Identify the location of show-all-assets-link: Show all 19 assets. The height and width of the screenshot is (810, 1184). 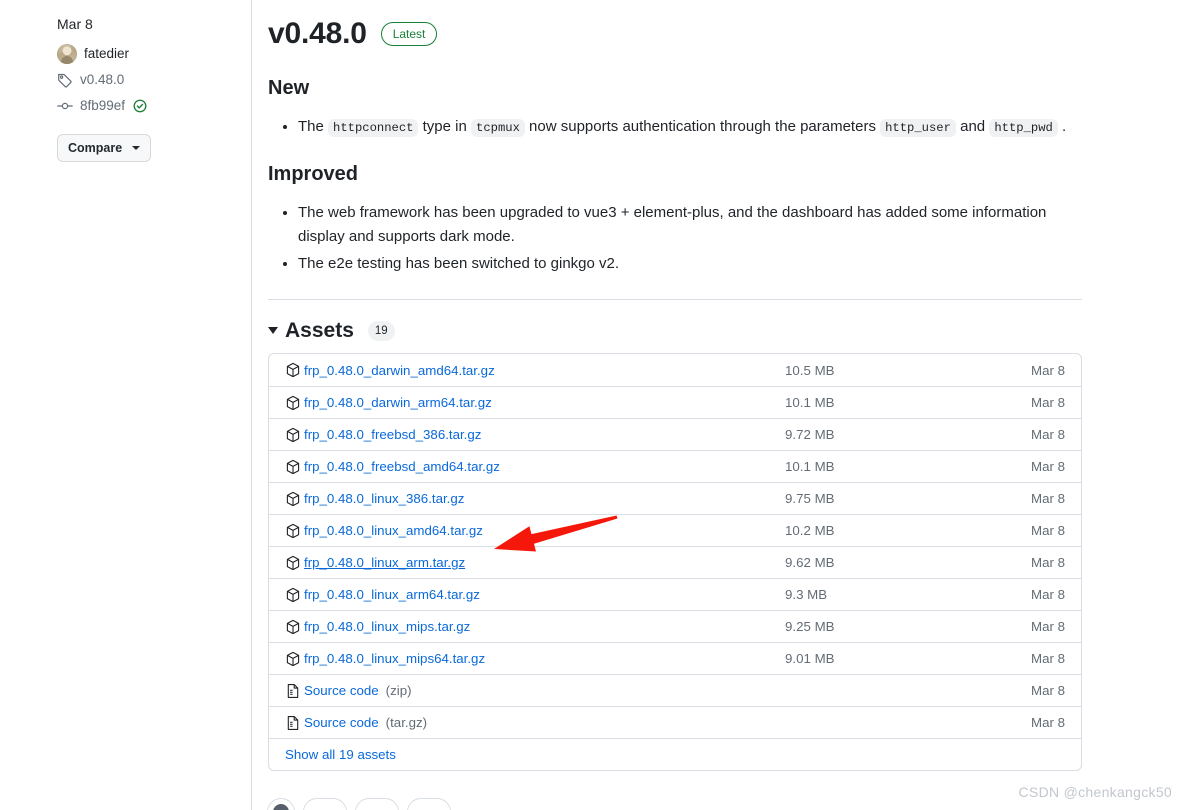
(340, 754).